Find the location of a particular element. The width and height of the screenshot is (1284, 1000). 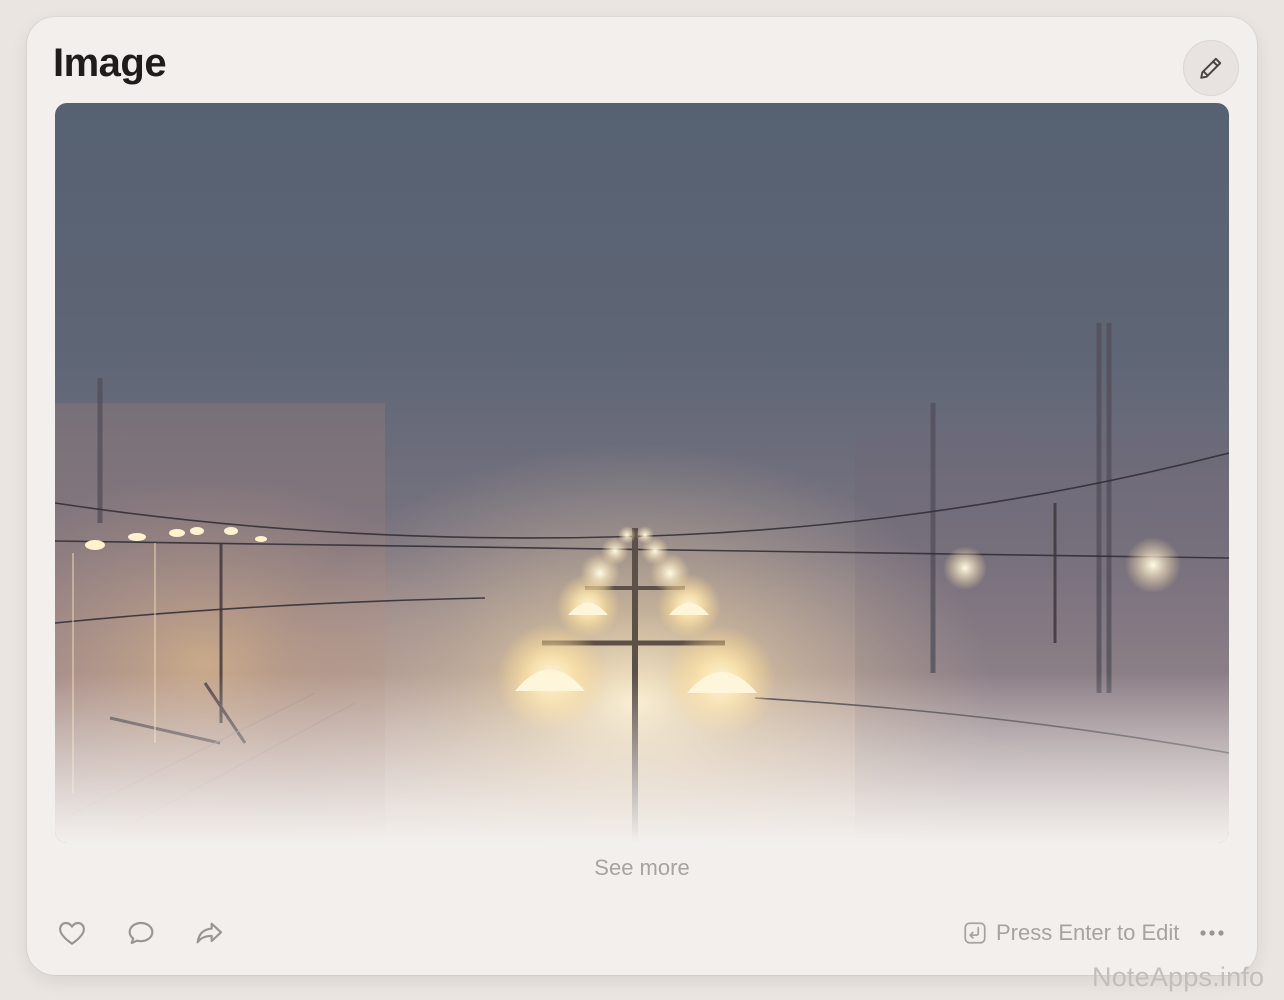

edit-hint-label: Press Enter to Edit is located at coordinates (1088, 932).